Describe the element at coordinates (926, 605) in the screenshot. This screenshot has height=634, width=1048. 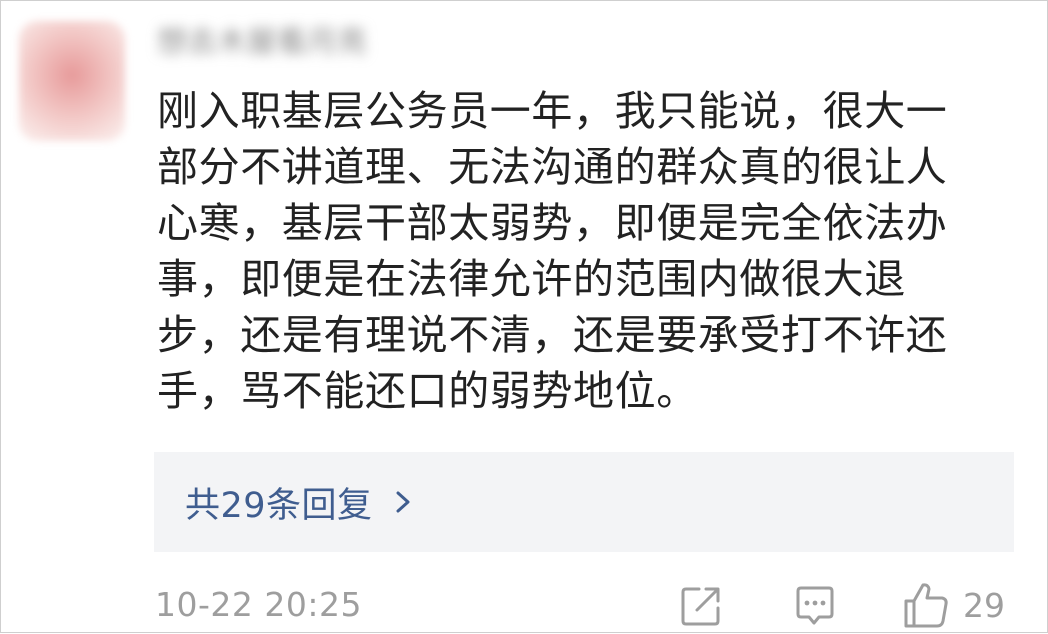
I see `thumbs-up-icon` at that location.